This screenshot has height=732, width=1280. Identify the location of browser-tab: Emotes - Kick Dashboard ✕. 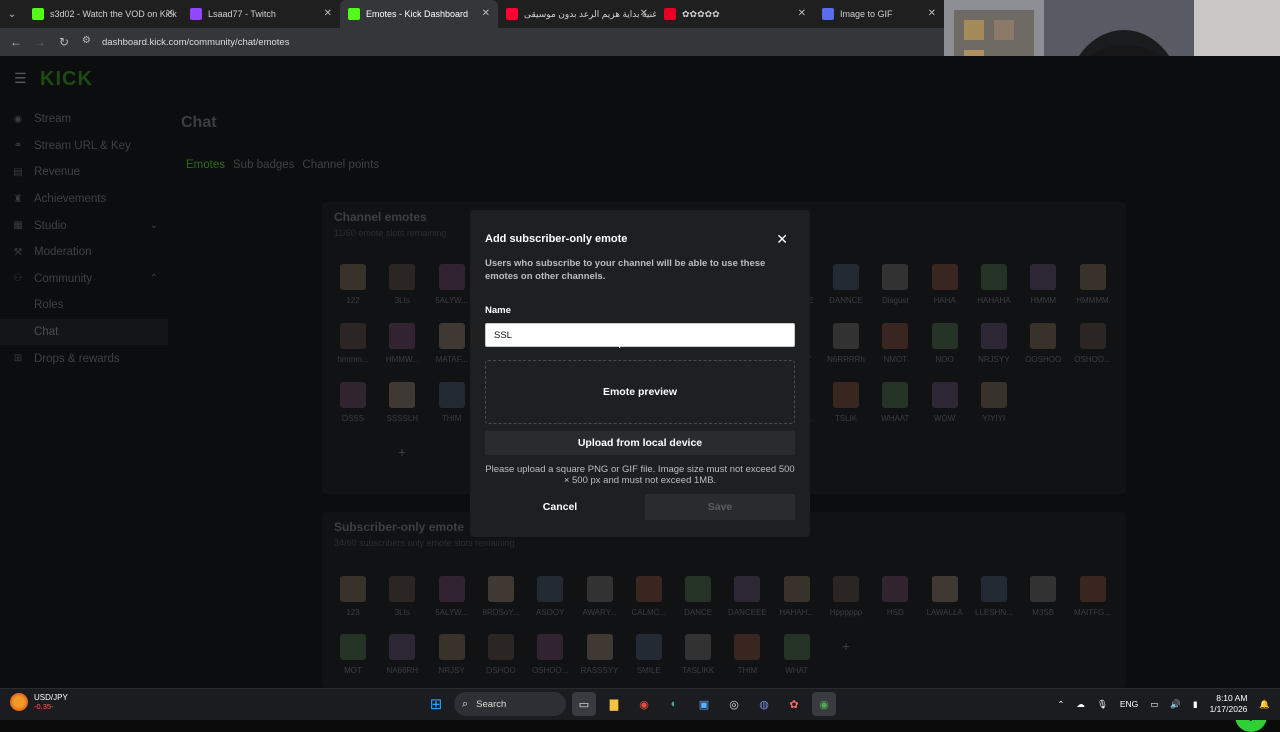
(419, 14).